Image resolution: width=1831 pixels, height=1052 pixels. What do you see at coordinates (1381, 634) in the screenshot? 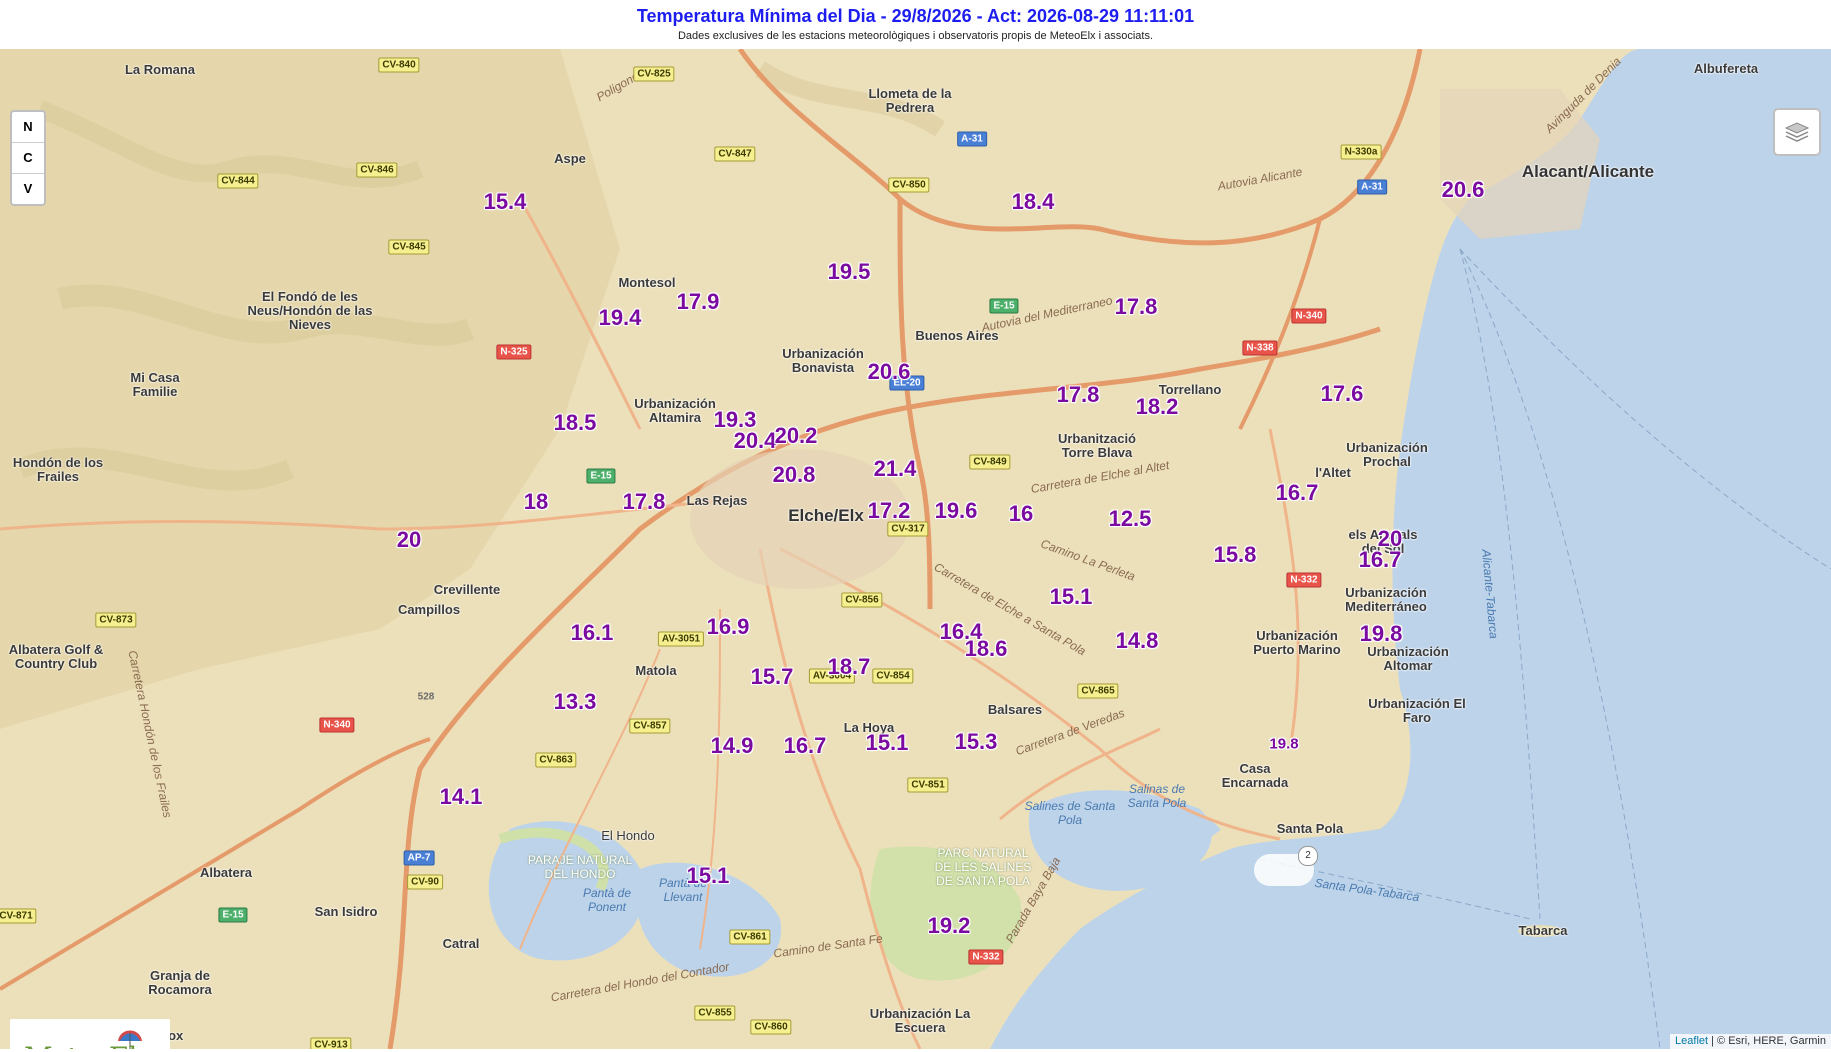
I see `station-temperature: 19.8` at bounding box center [1381, 634].